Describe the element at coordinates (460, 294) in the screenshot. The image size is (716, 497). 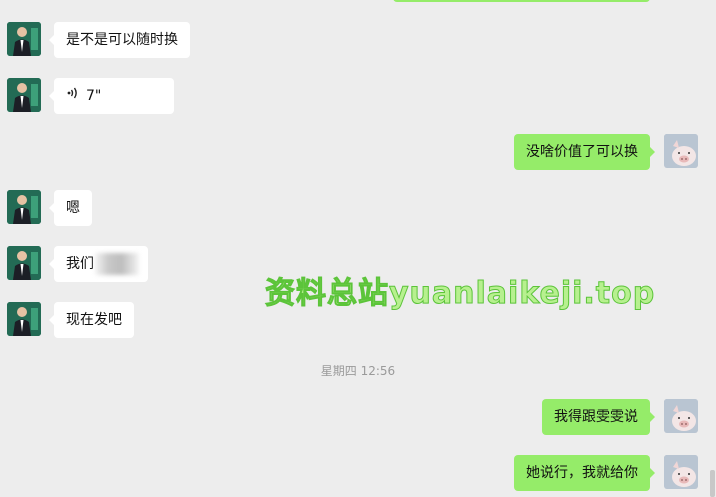
I see `watermark: 资料总站yuanlaikeji.top` at that location.